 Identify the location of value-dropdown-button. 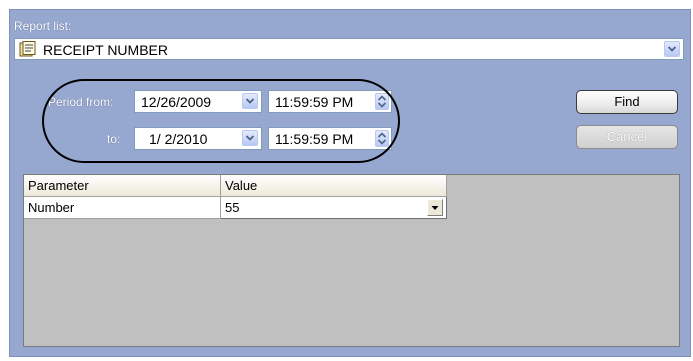
(435, 207).